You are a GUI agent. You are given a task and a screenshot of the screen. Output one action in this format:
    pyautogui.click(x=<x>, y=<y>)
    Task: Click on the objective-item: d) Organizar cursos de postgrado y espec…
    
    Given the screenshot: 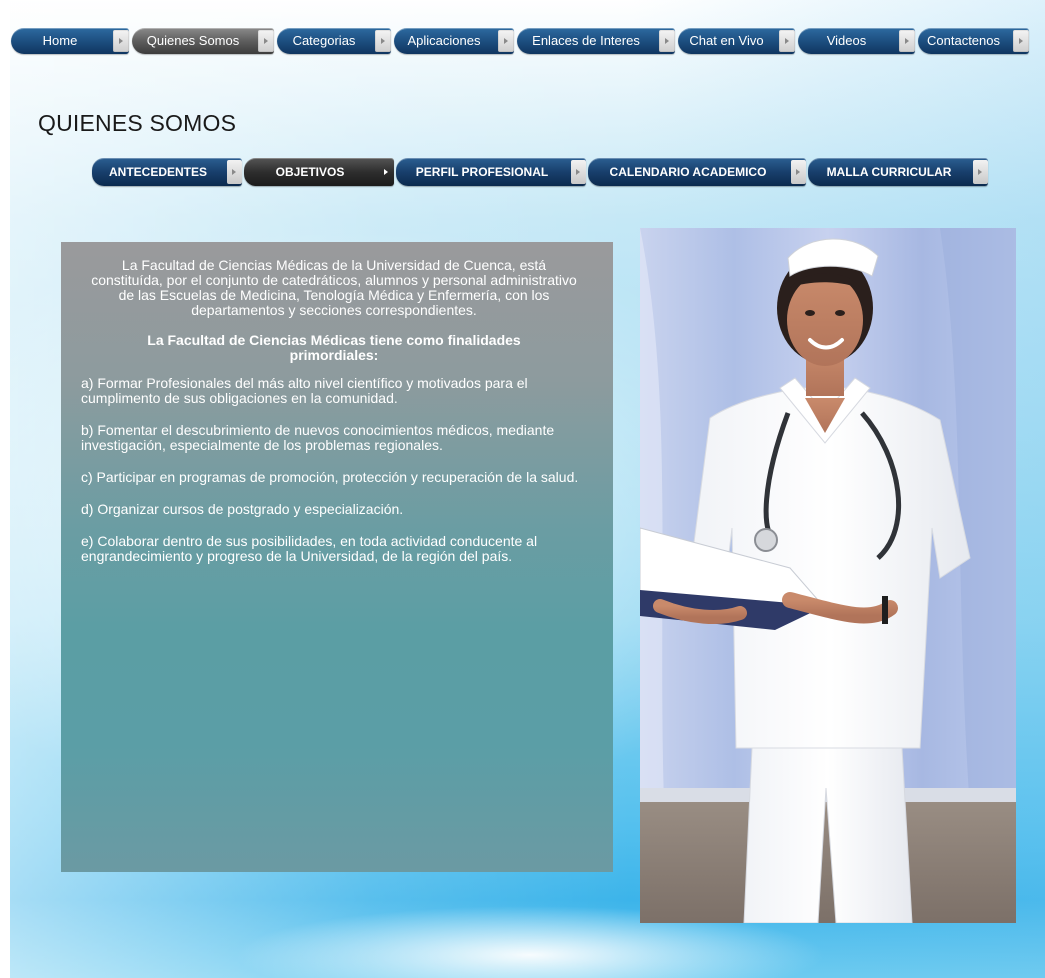 What is the action you would take?
    pyautogui.click(x=242, y=509)
    